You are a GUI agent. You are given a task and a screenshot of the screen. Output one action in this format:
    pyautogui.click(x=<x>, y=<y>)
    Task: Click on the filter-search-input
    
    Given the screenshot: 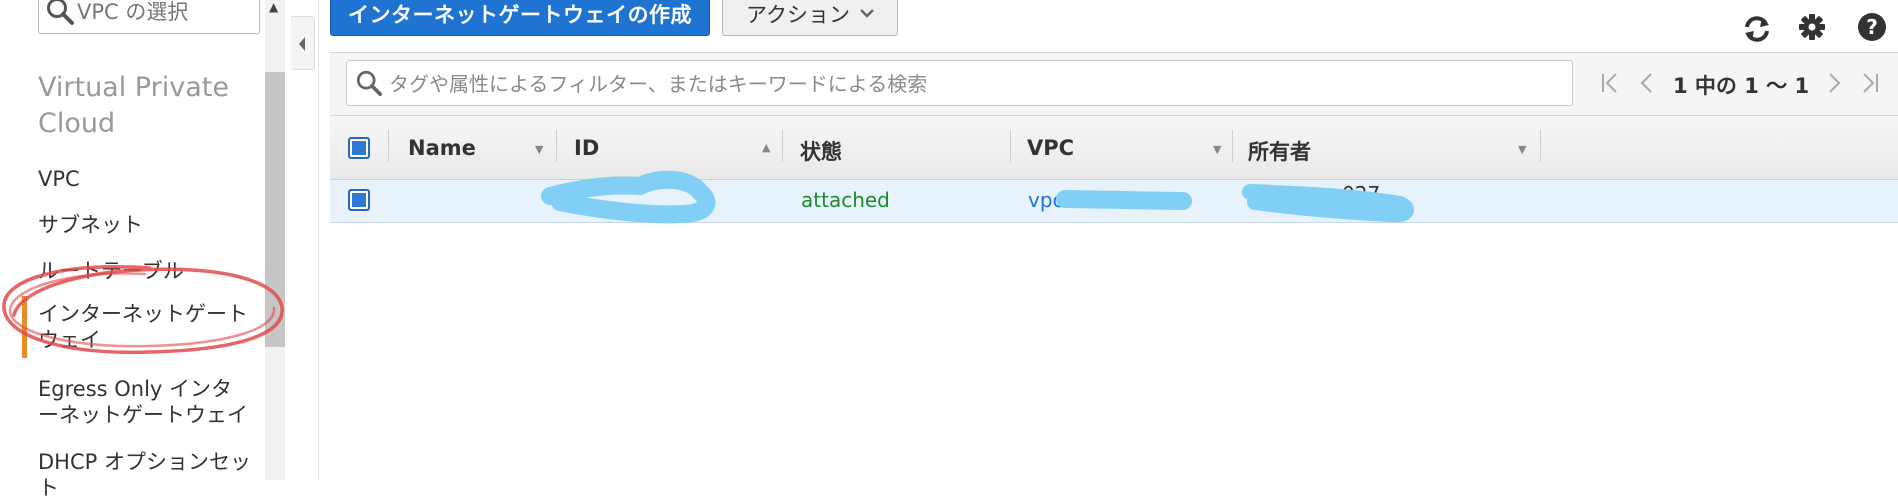 What is the action you would take?
    pyautogui.click(x=974, y=84)
    